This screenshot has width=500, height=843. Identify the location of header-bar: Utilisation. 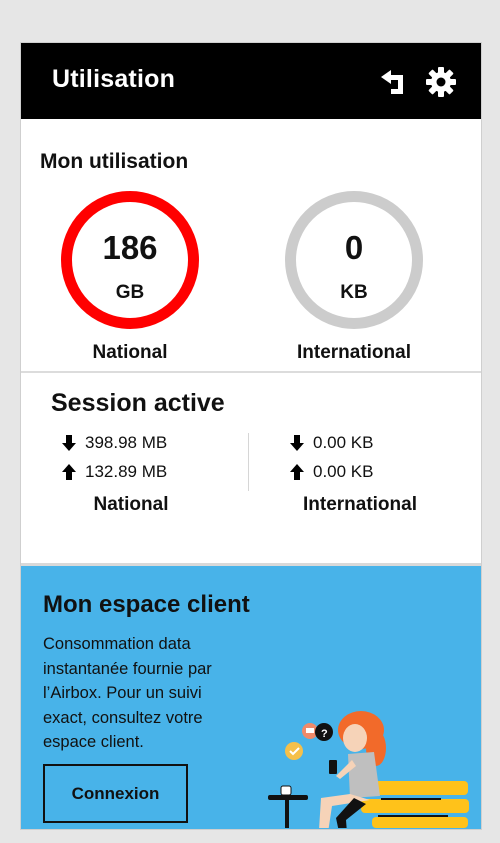
(251, 81).